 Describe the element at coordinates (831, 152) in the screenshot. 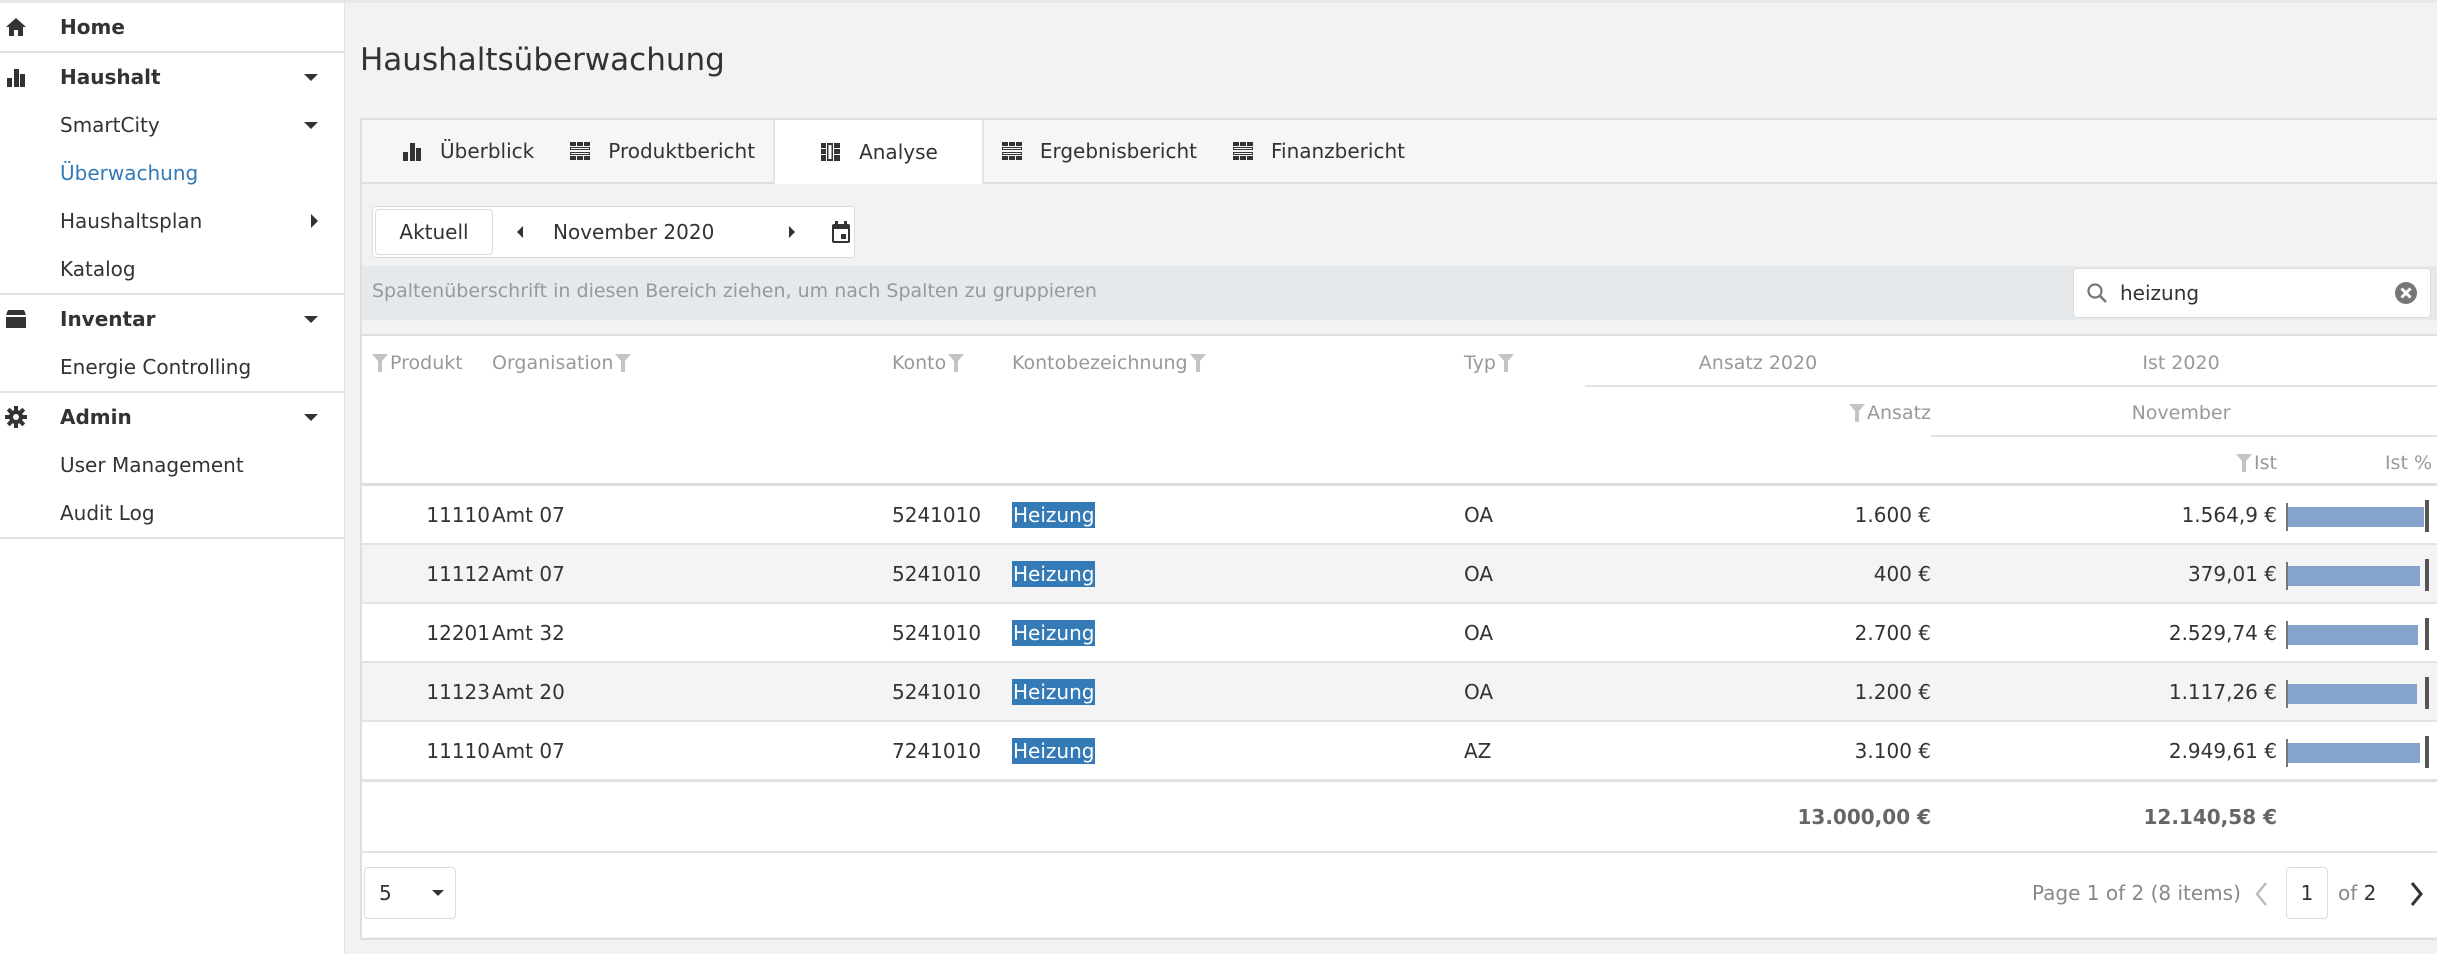

I see `pivot-icon` at that location.